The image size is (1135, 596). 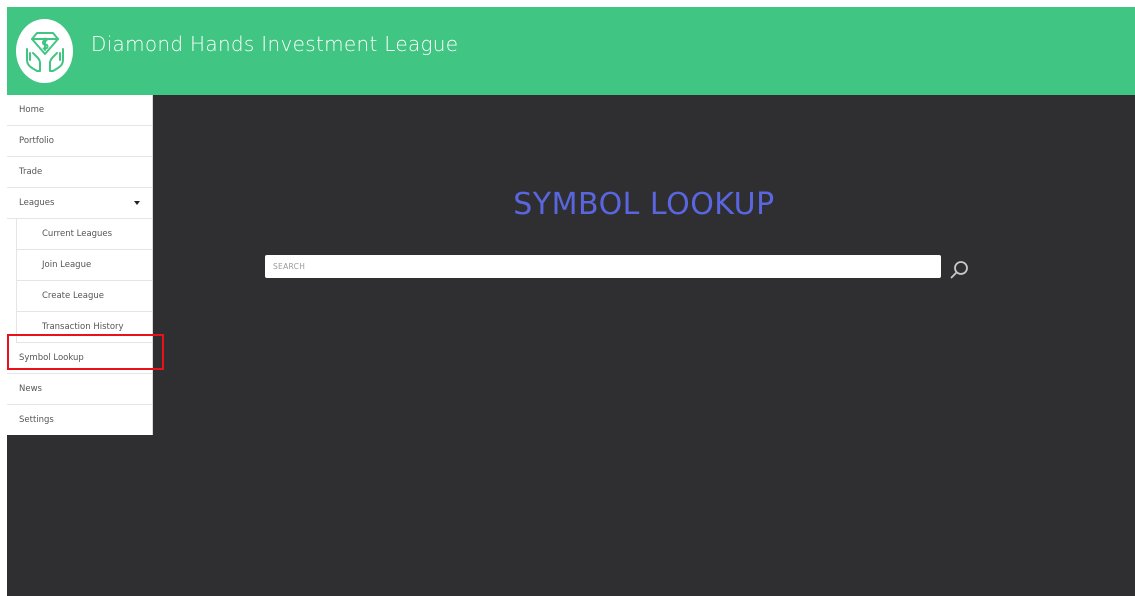 What do you see at coordinates (73, 296) in the screenshot?
I see `sidebar-item-label: Create League` at bounding box center [73, 296].